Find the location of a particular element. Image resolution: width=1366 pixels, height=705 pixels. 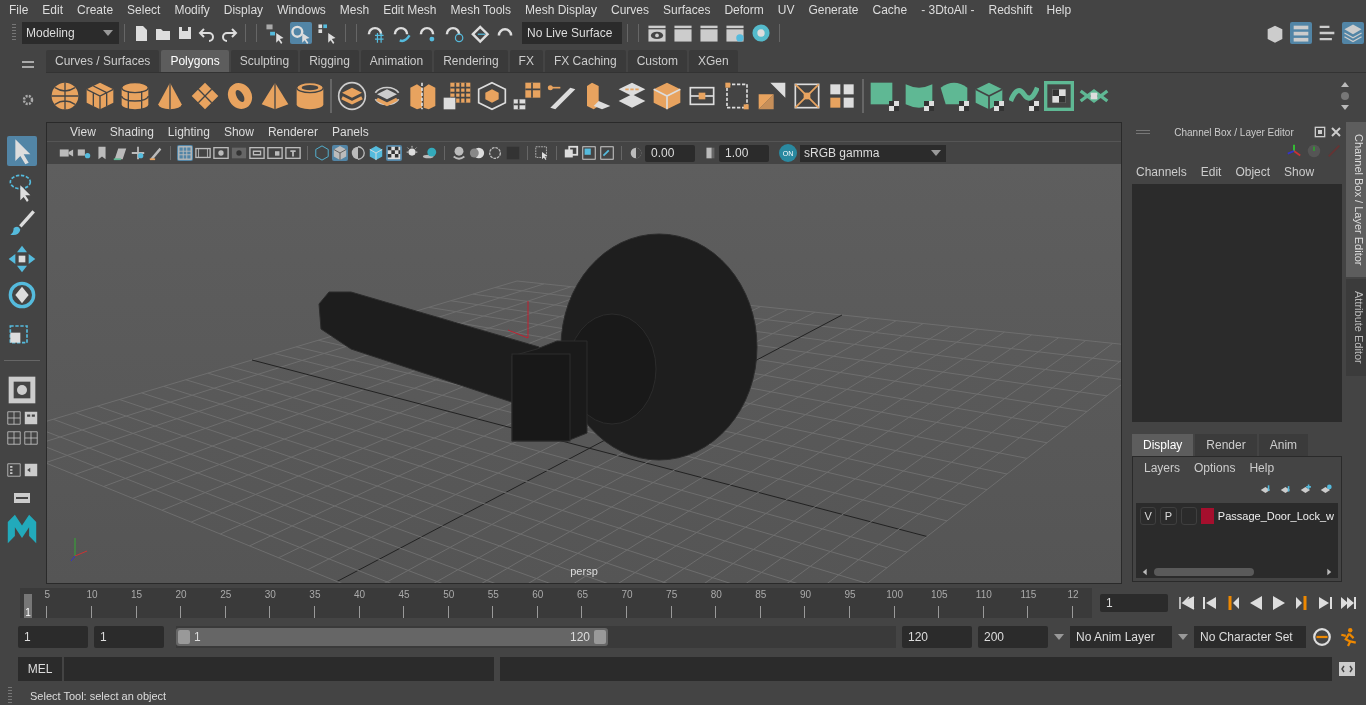

move-icon is located at coordinates (22, 259).